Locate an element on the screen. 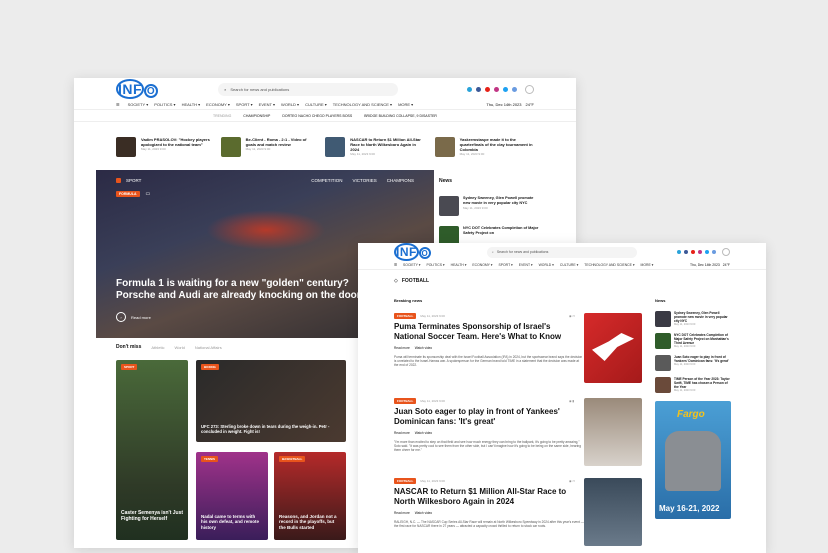  sport-icon is located at coordinates (118, 180).